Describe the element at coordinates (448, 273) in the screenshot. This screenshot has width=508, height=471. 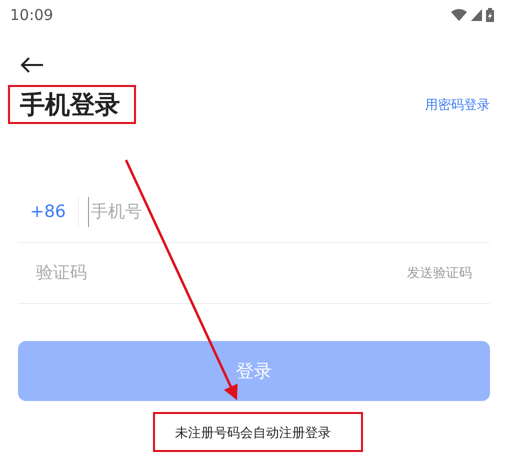
I see `send-code-button: 发送验证码` at that location.